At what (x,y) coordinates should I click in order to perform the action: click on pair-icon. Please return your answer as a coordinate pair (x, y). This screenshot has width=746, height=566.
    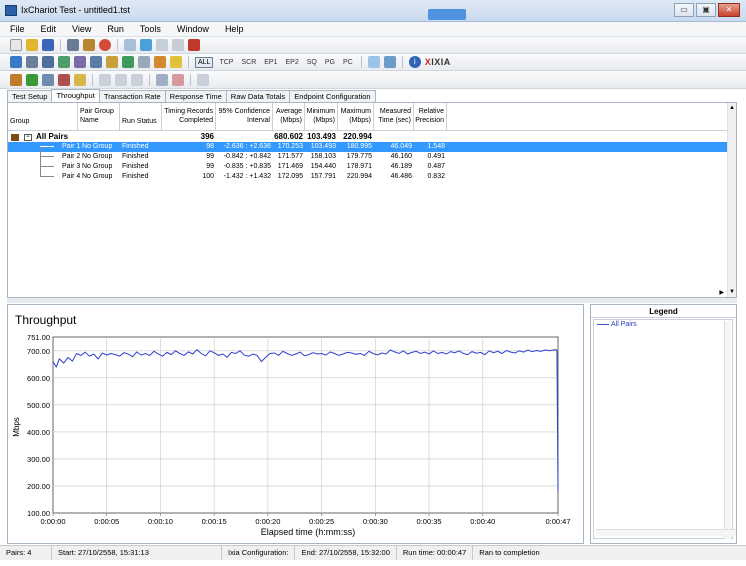
    Looking at the image, I should click on (32, 62).